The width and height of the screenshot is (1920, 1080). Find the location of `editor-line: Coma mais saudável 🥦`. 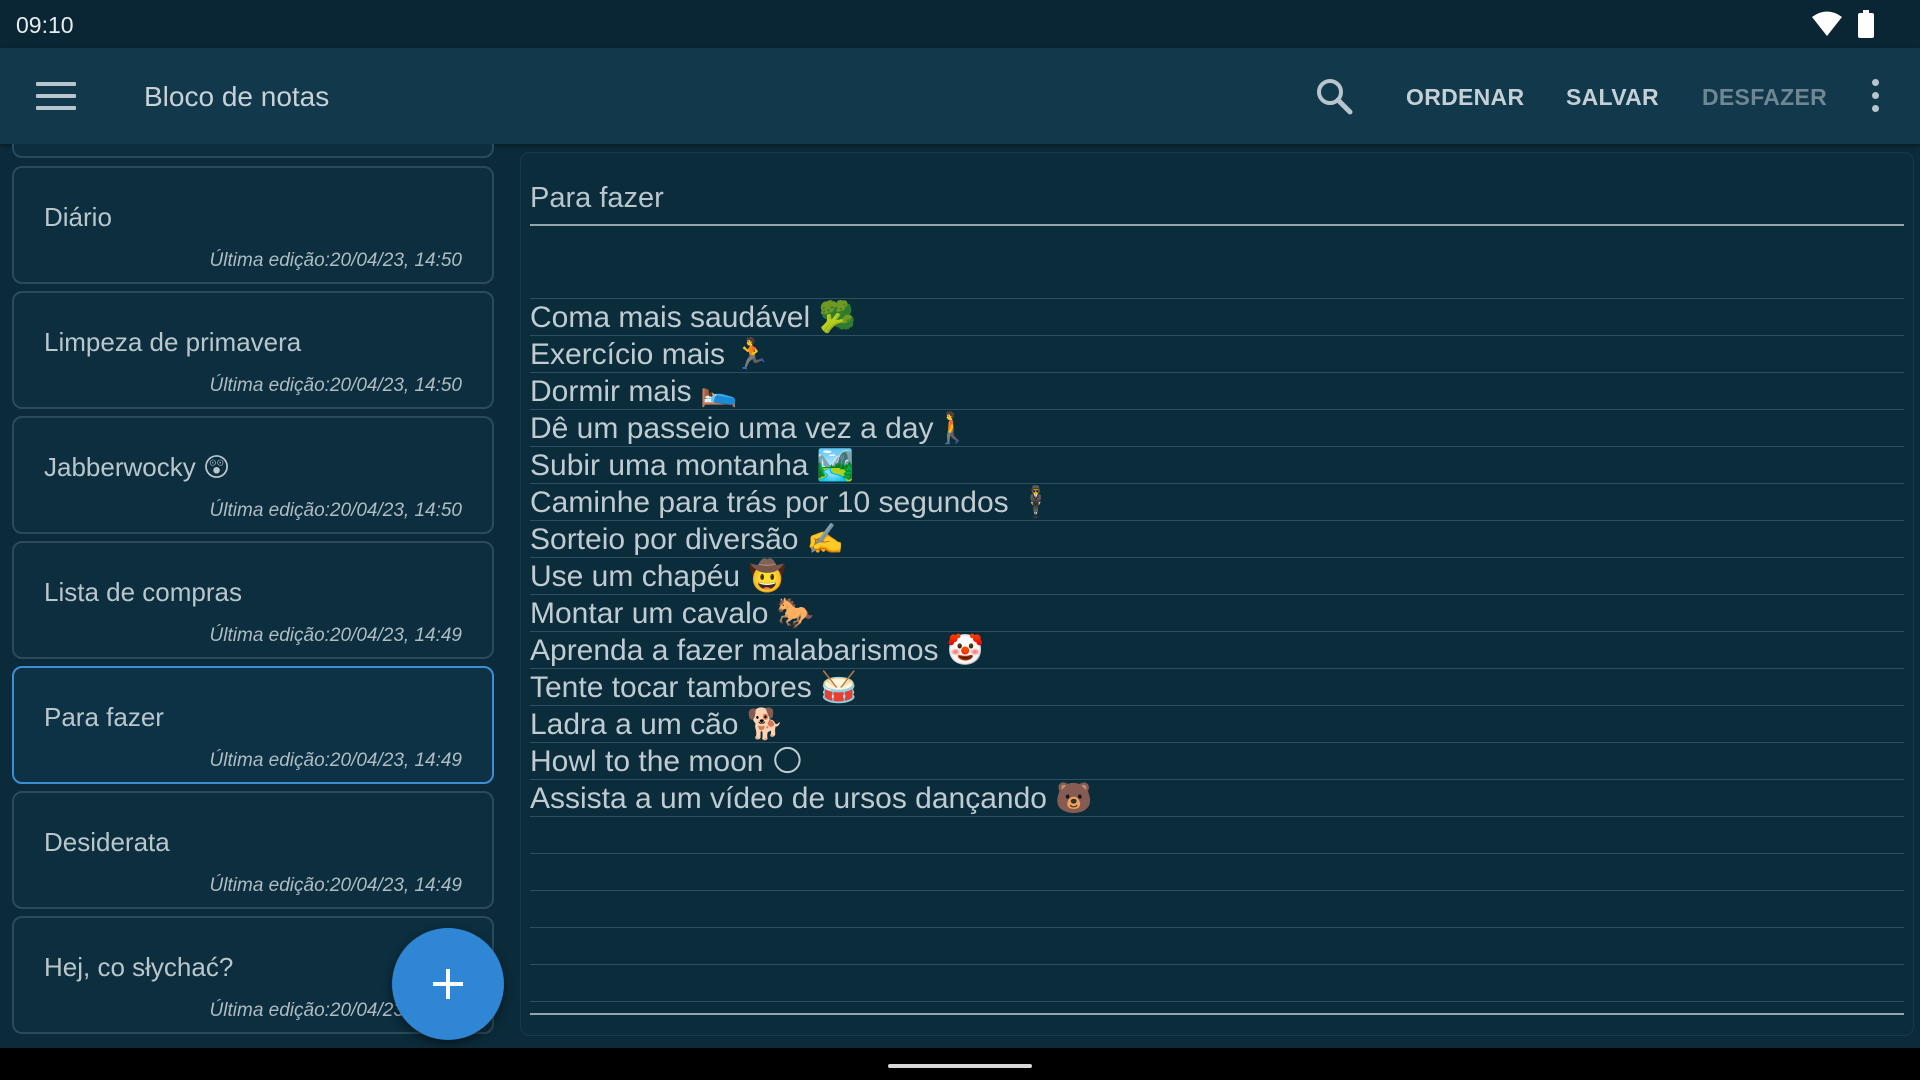

editor-line: Coma mais saudável 🥦 is located at coordinates (693, 317).